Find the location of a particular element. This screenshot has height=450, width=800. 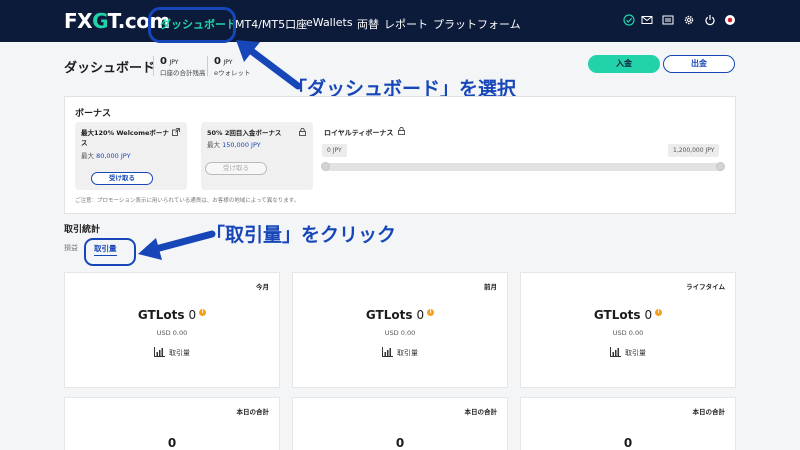

period-label: 今月 is located at coordinates (262, 287).